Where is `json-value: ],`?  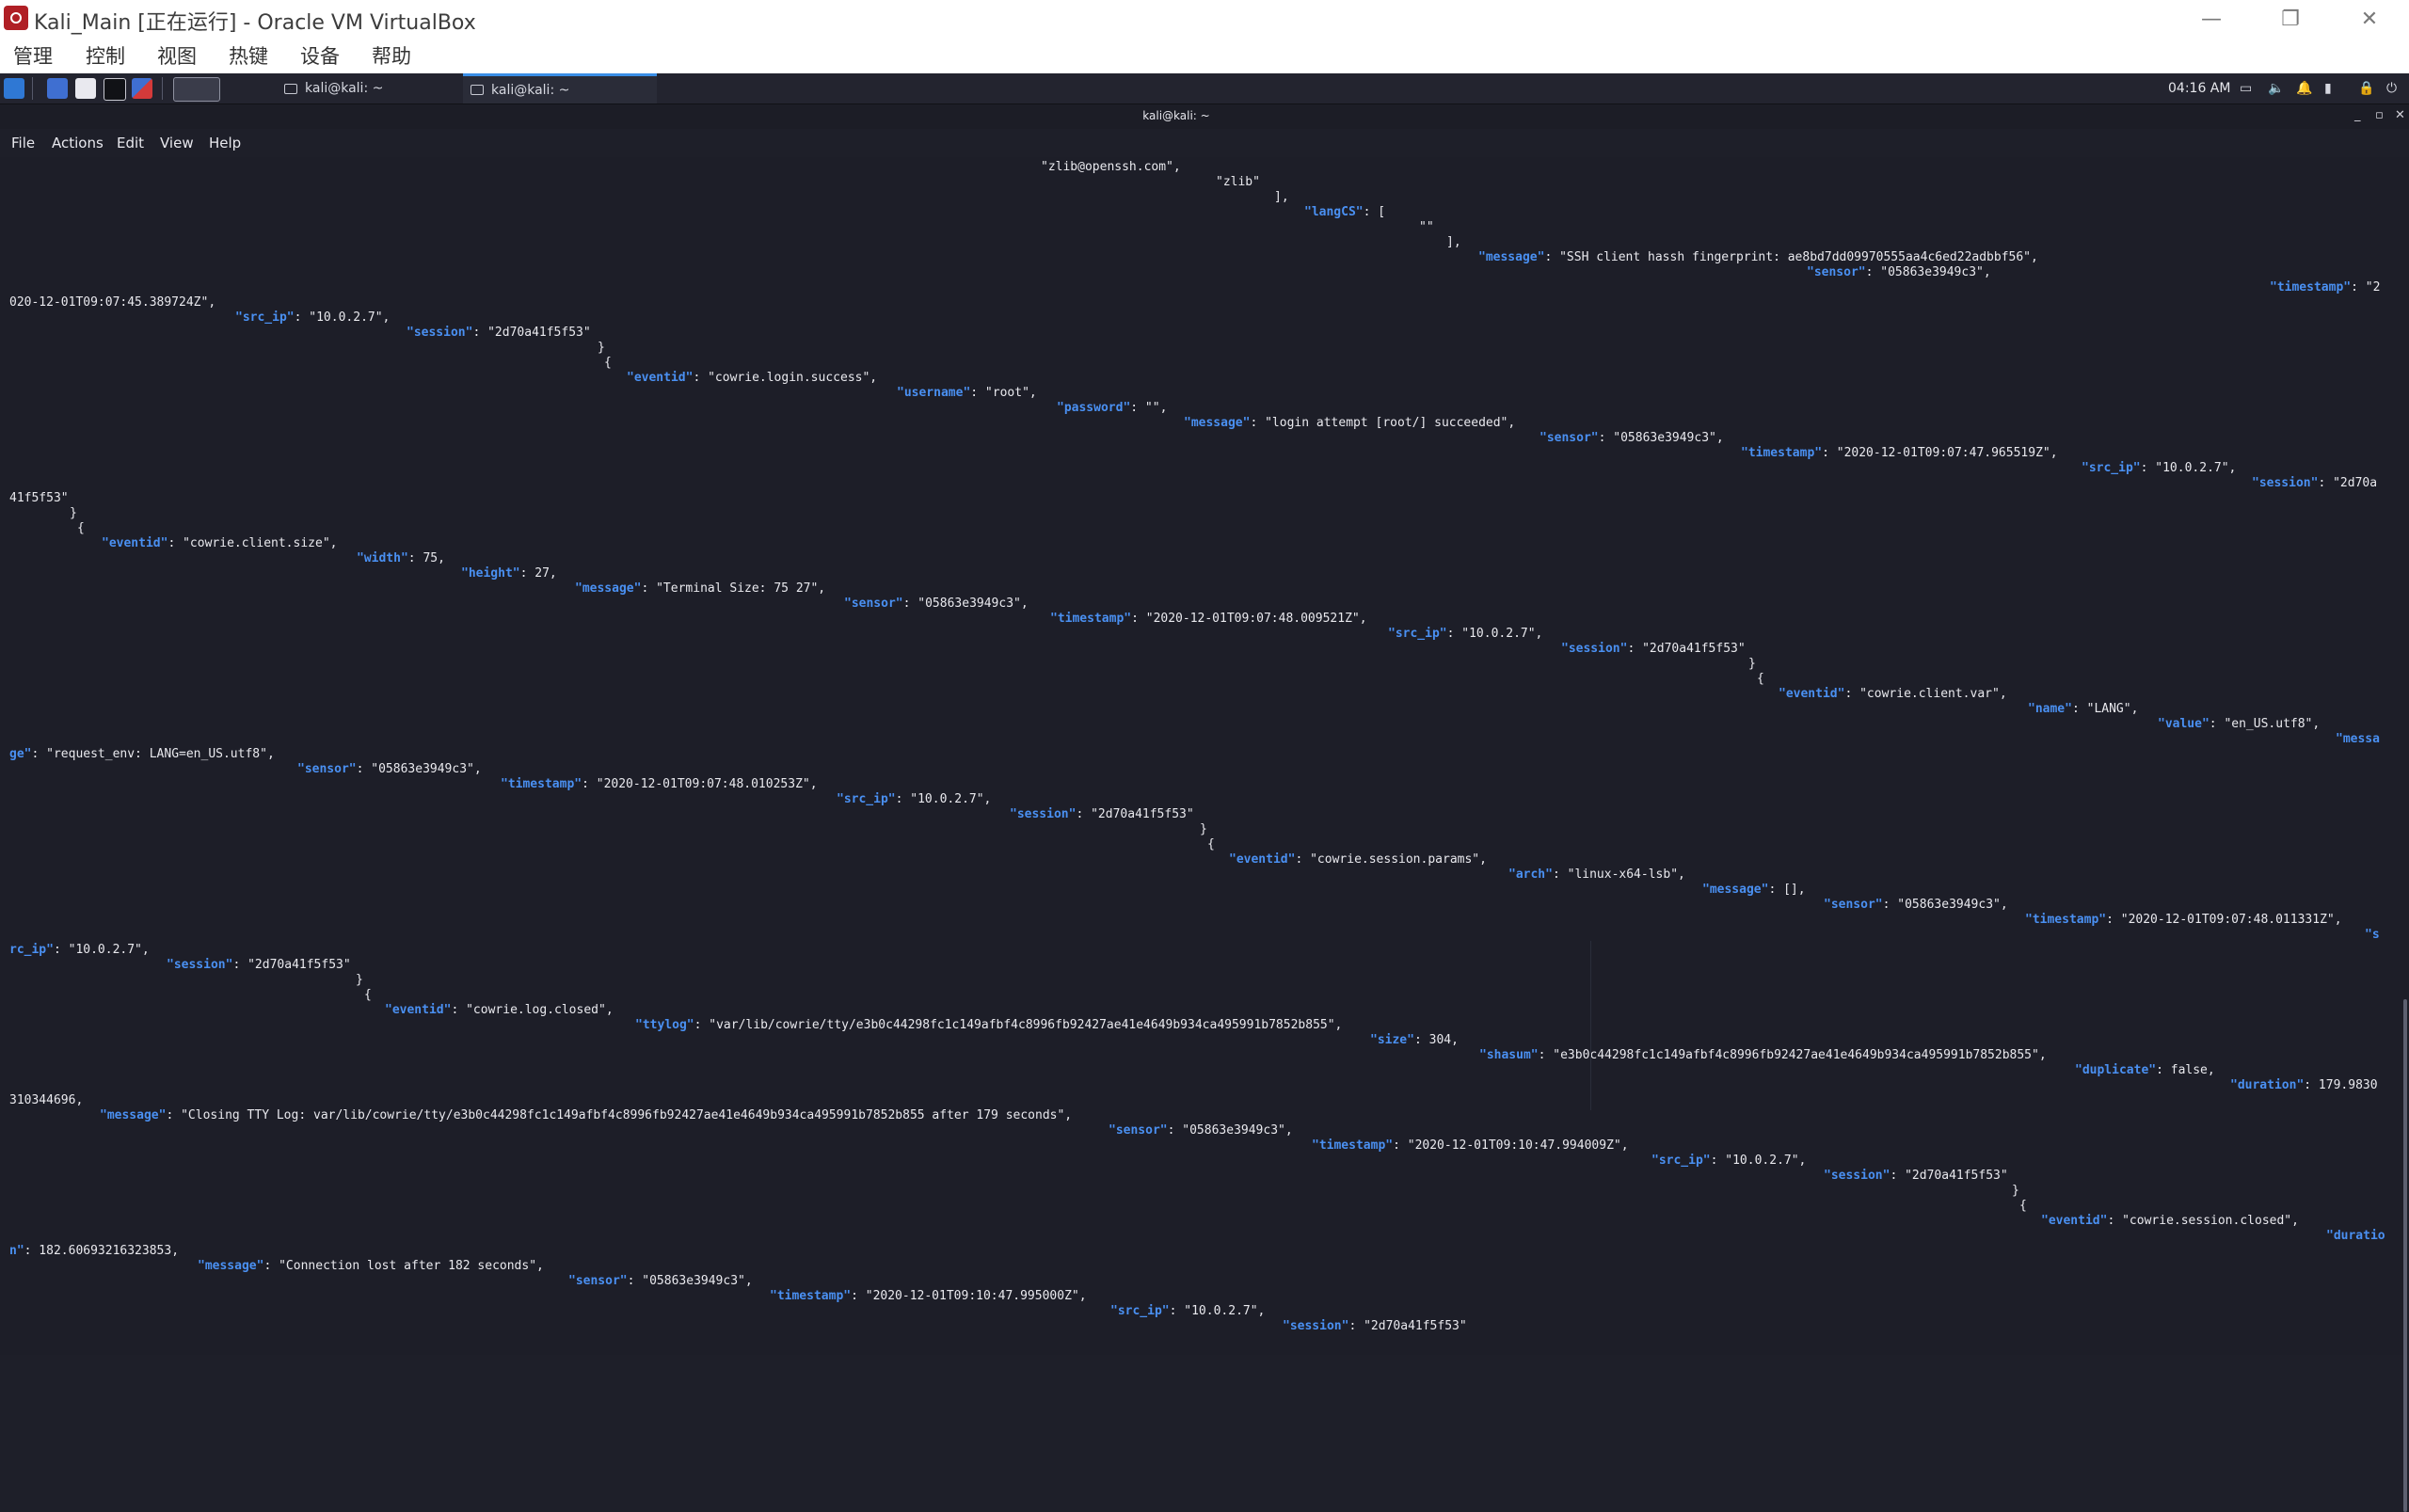
json-value: ], is located at coordinates (1454, 242).